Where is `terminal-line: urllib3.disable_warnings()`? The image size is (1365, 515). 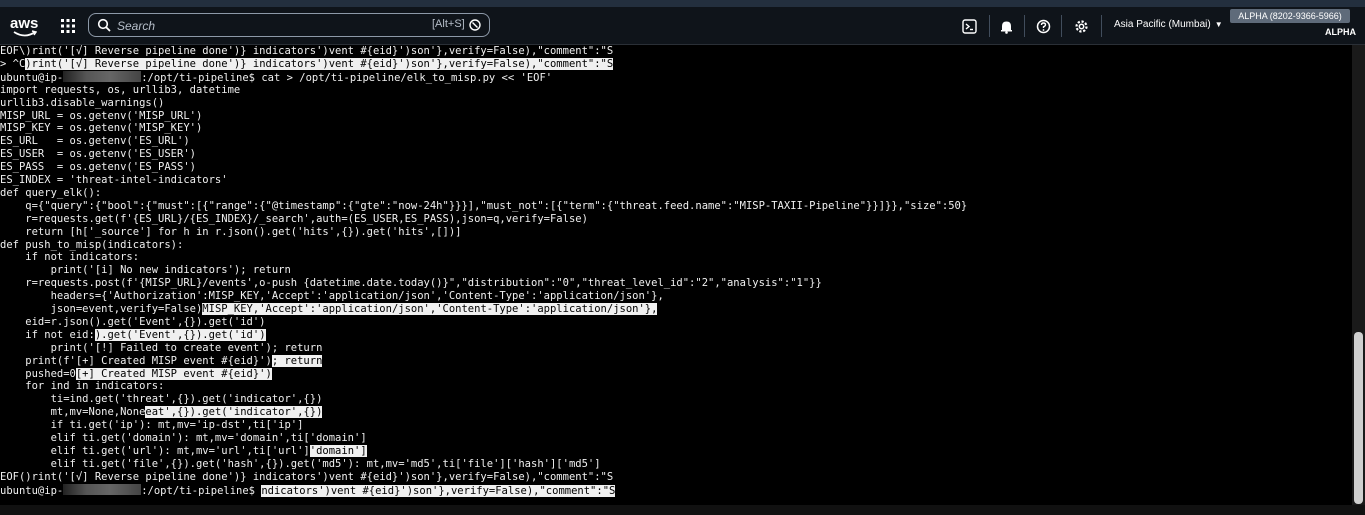
terminal-line: urllib3.disable_warnings() is located at coordinates (82, 103).